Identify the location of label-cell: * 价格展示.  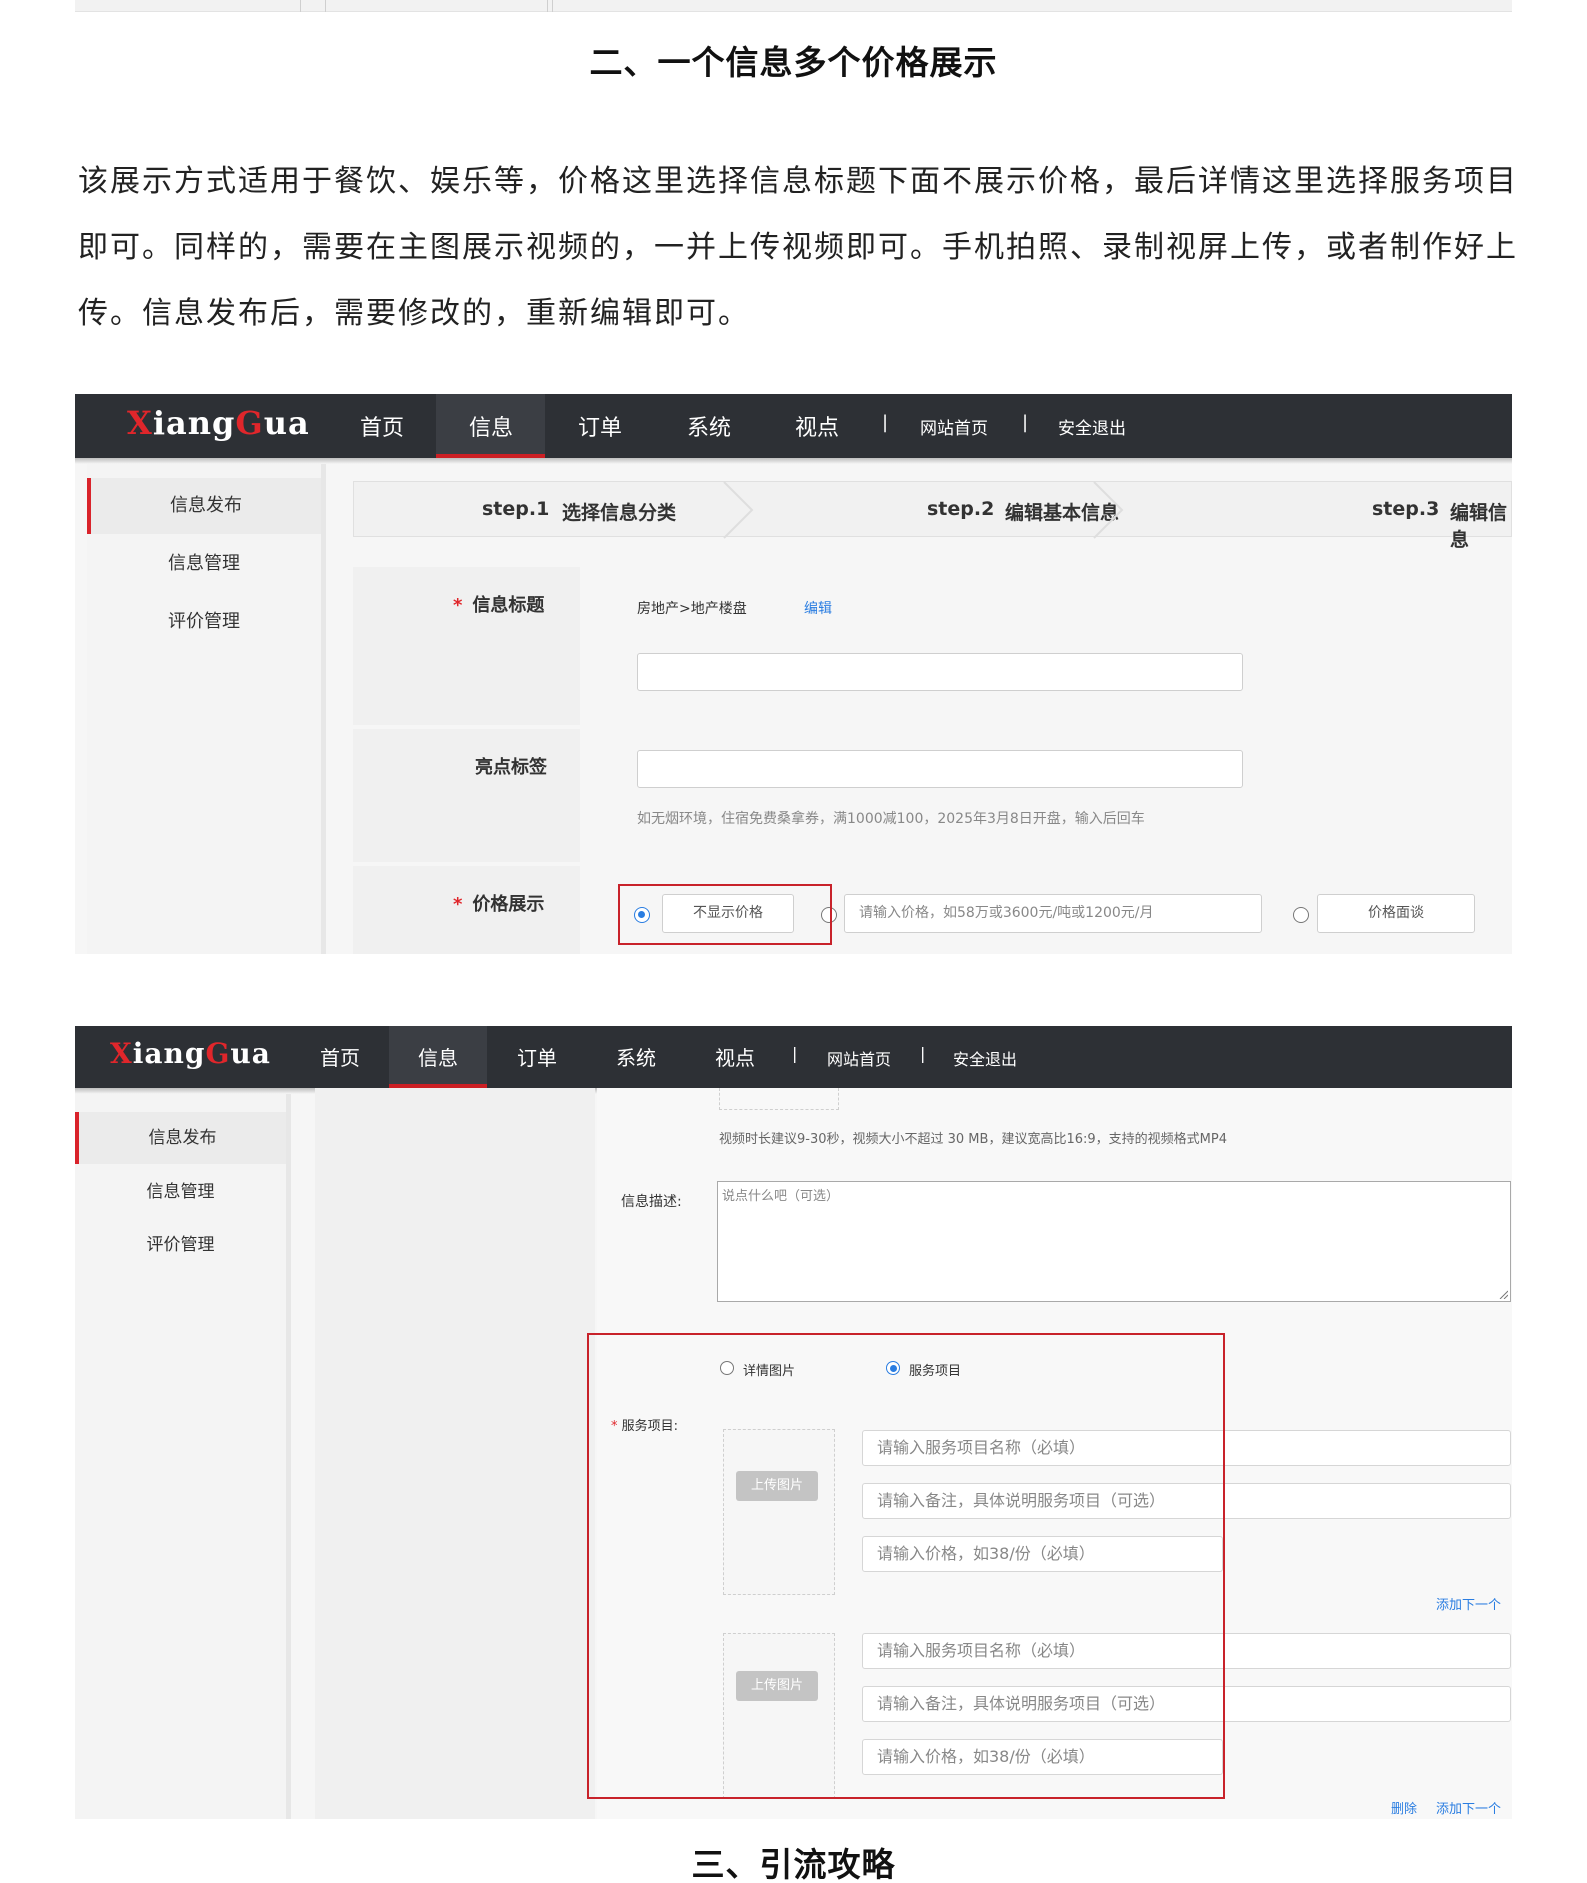
(466, 910).